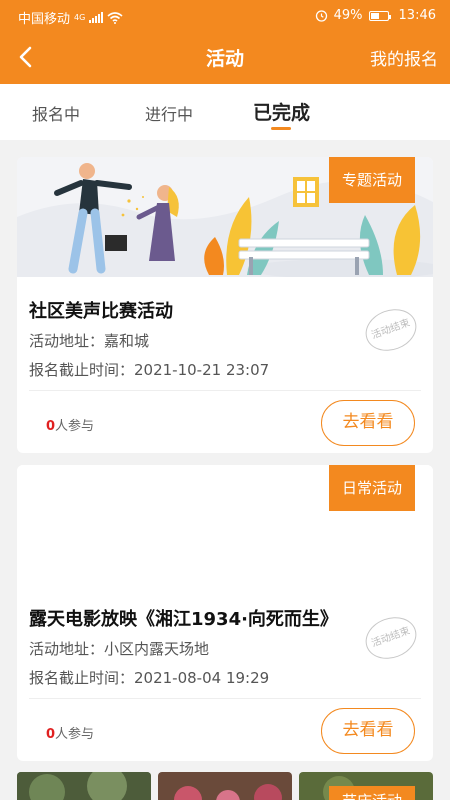 This screenshot has width=450, height=800. What do you see at coordinates (281, 111) in the screenshot?
I see `tab-completed: 已完成` at bounding box center [281, 111].